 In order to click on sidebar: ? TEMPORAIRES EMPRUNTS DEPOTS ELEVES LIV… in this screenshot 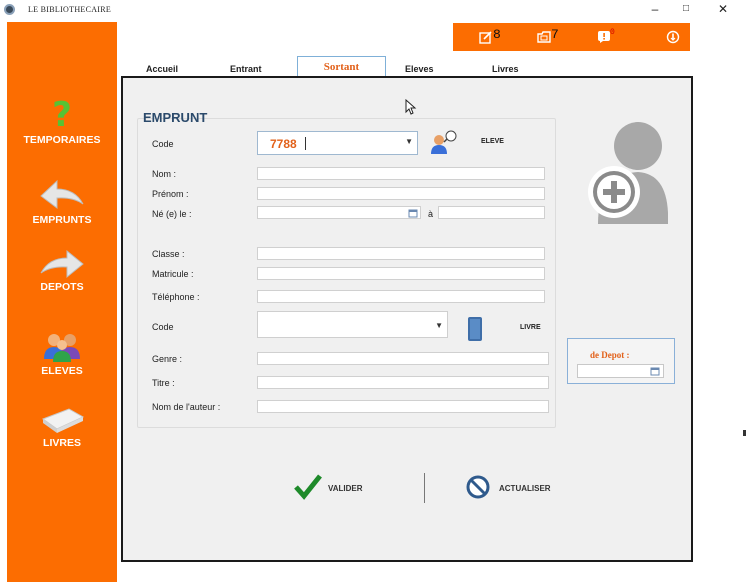, I will do `click(62, 302)`.